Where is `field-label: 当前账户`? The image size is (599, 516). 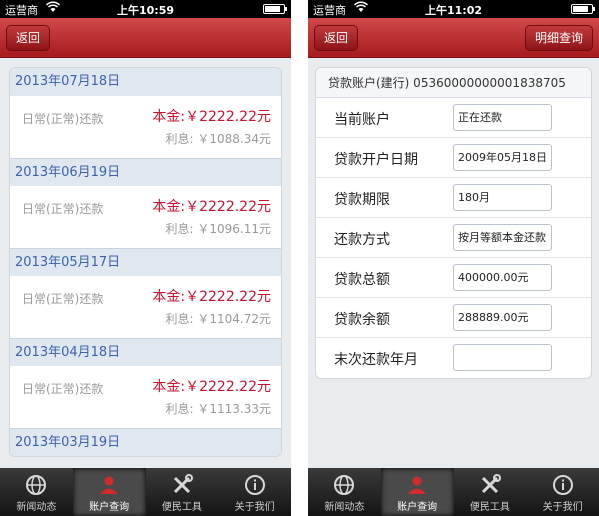 field-label: 当前账户 is located at coordinates (362, 120).